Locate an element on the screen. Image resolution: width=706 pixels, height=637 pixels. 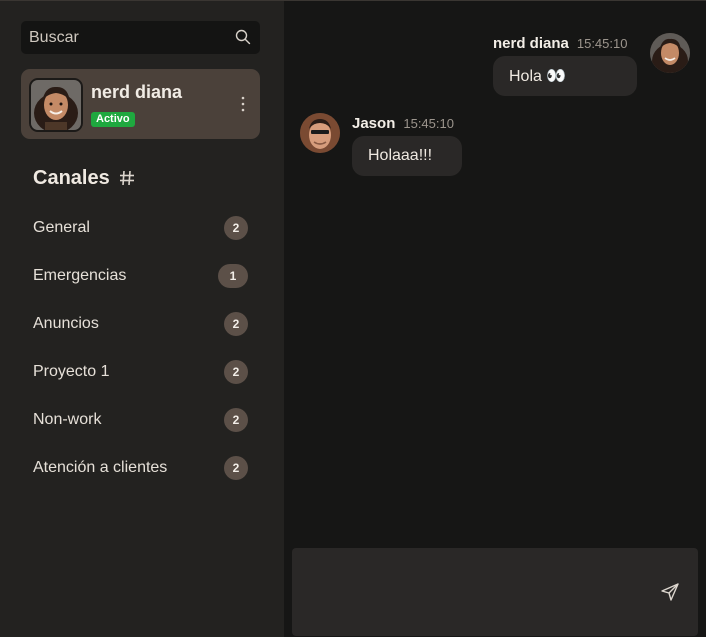
channel-label: Atención a clientes is located at coordinates (100, 467).